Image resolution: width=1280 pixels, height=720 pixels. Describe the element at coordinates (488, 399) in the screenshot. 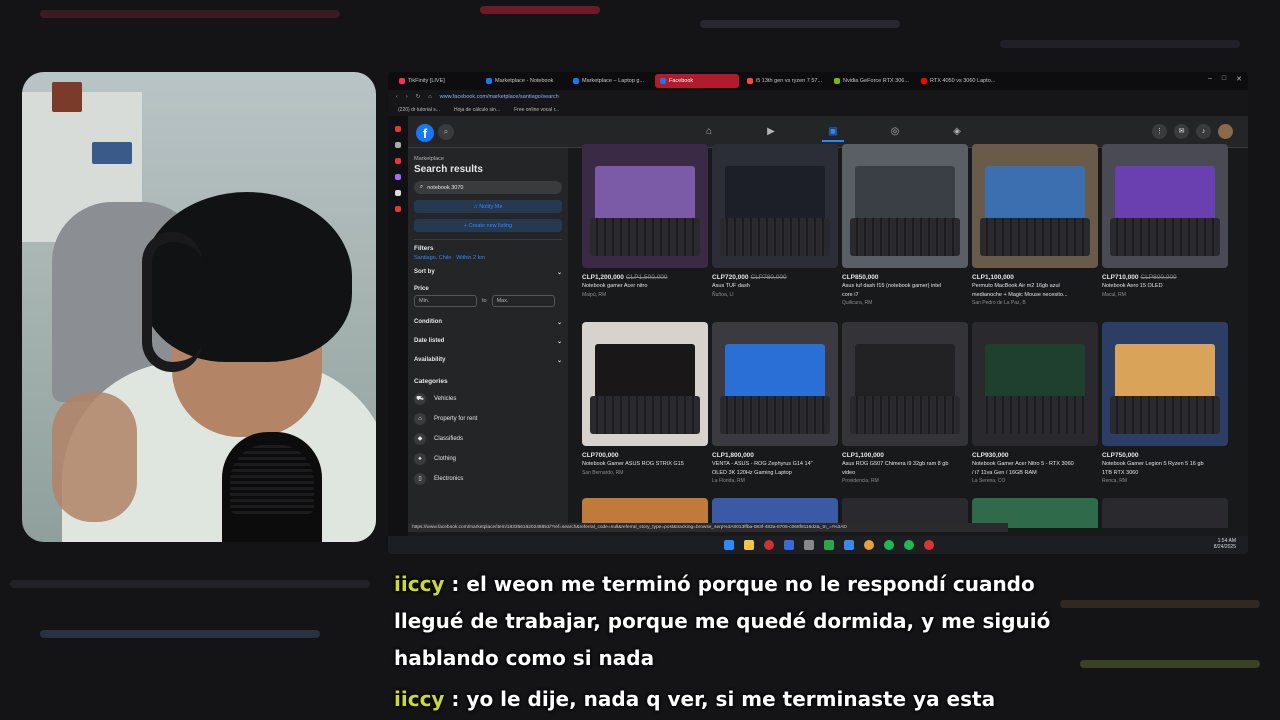

I see `category-item: ⛟ Vehicles` at that location.